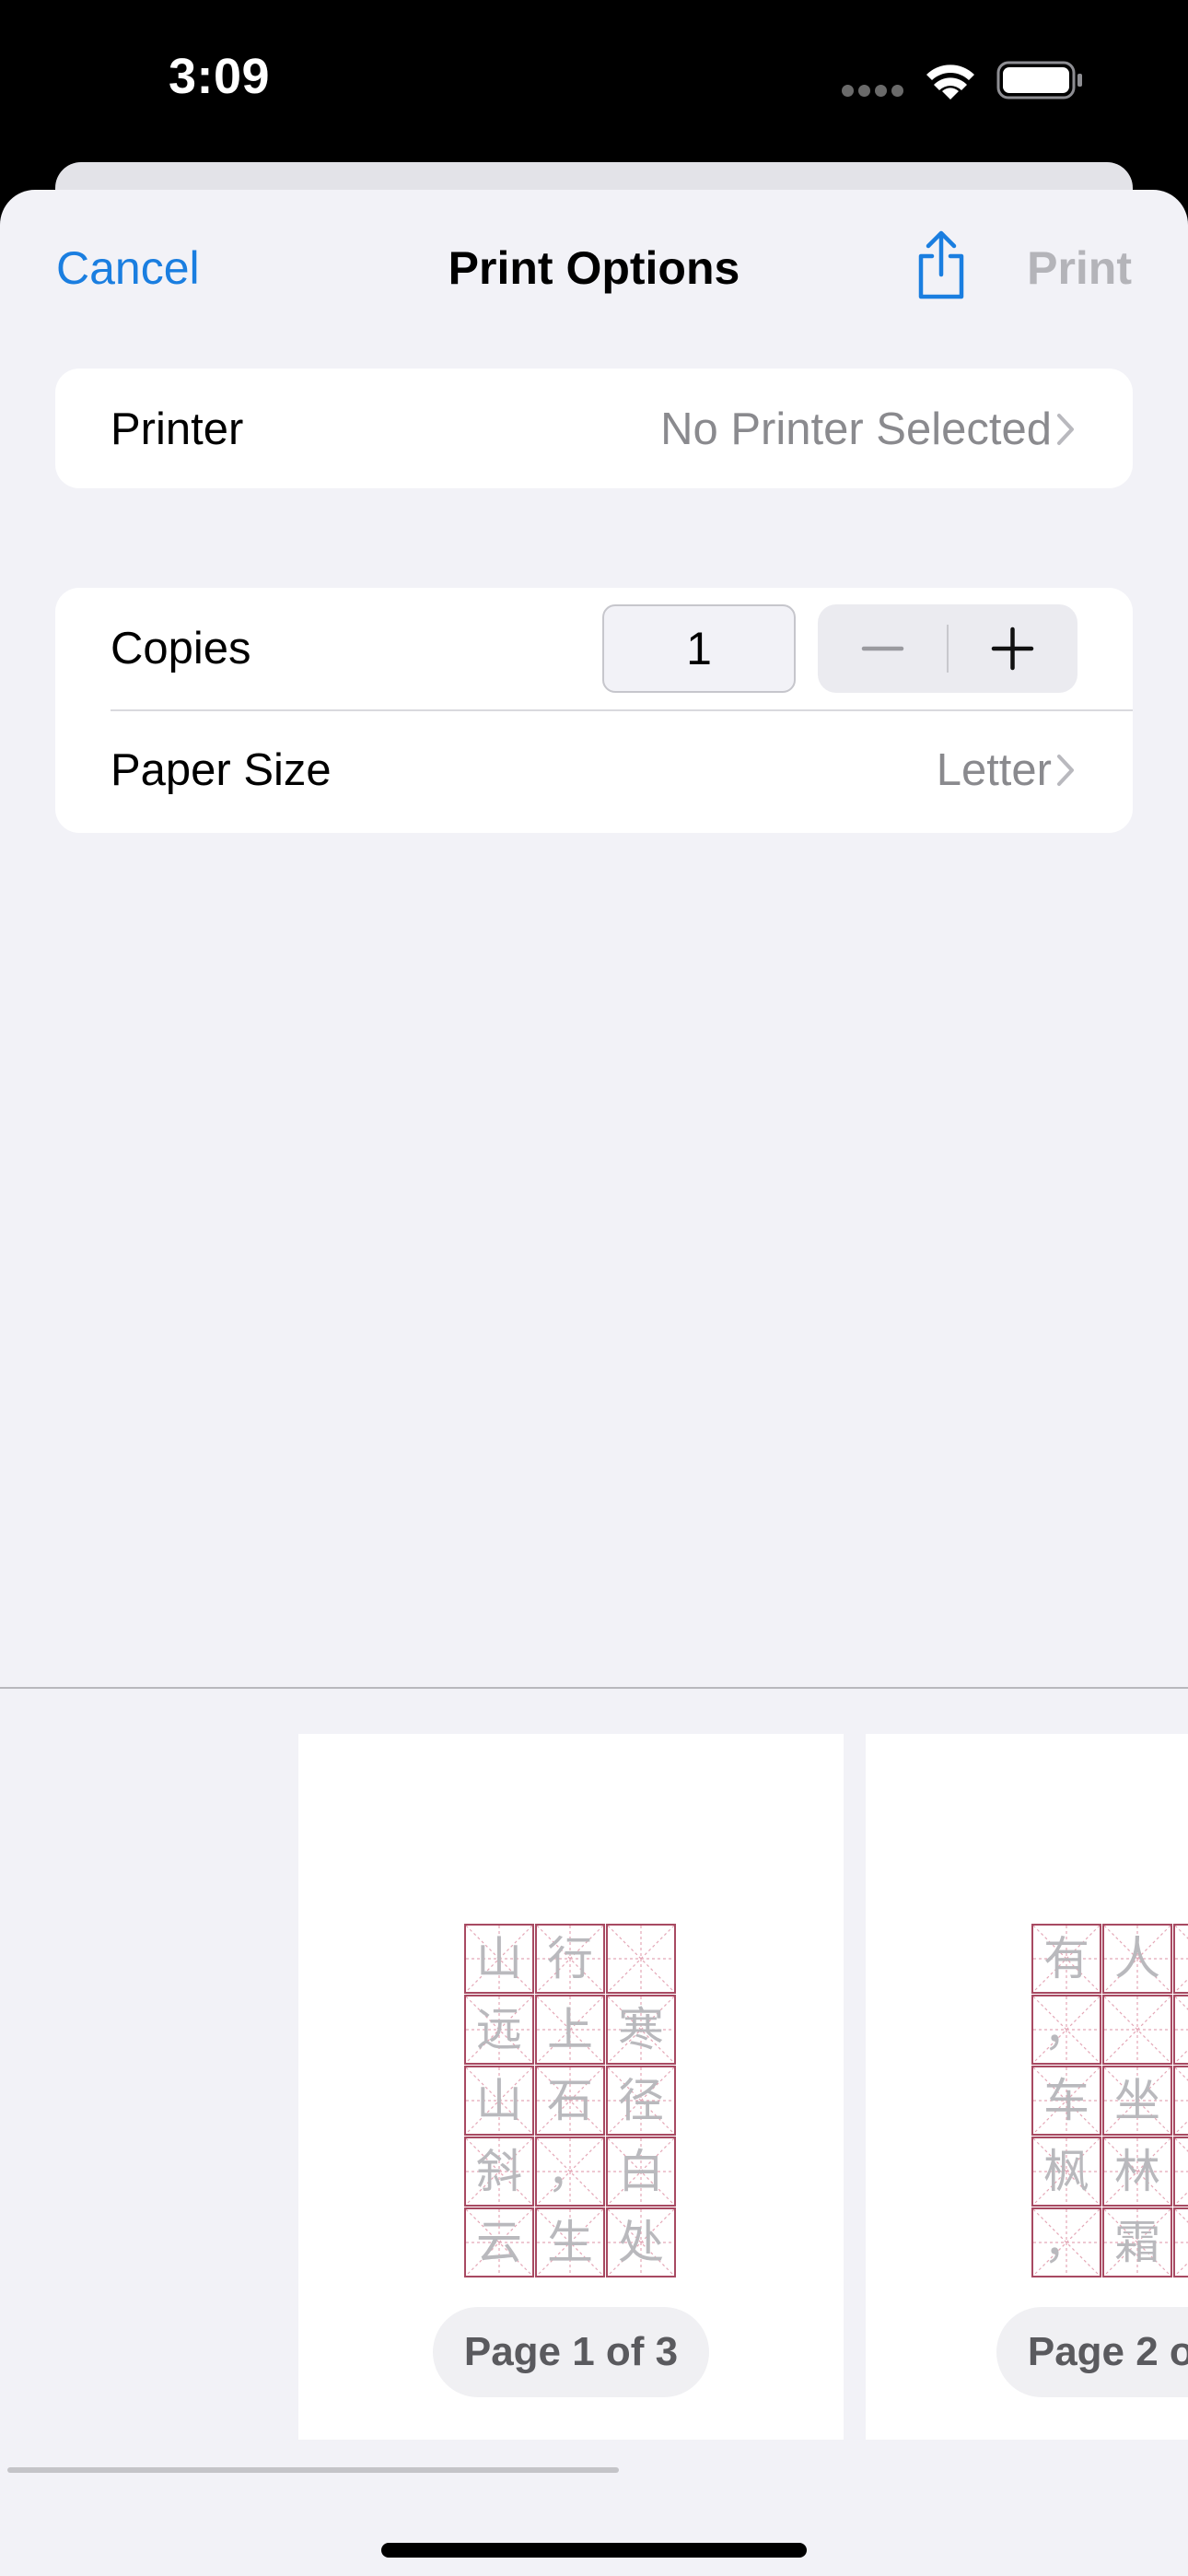  I want to click on printer-row: Printer No Printer Selected, so click(594, 428).